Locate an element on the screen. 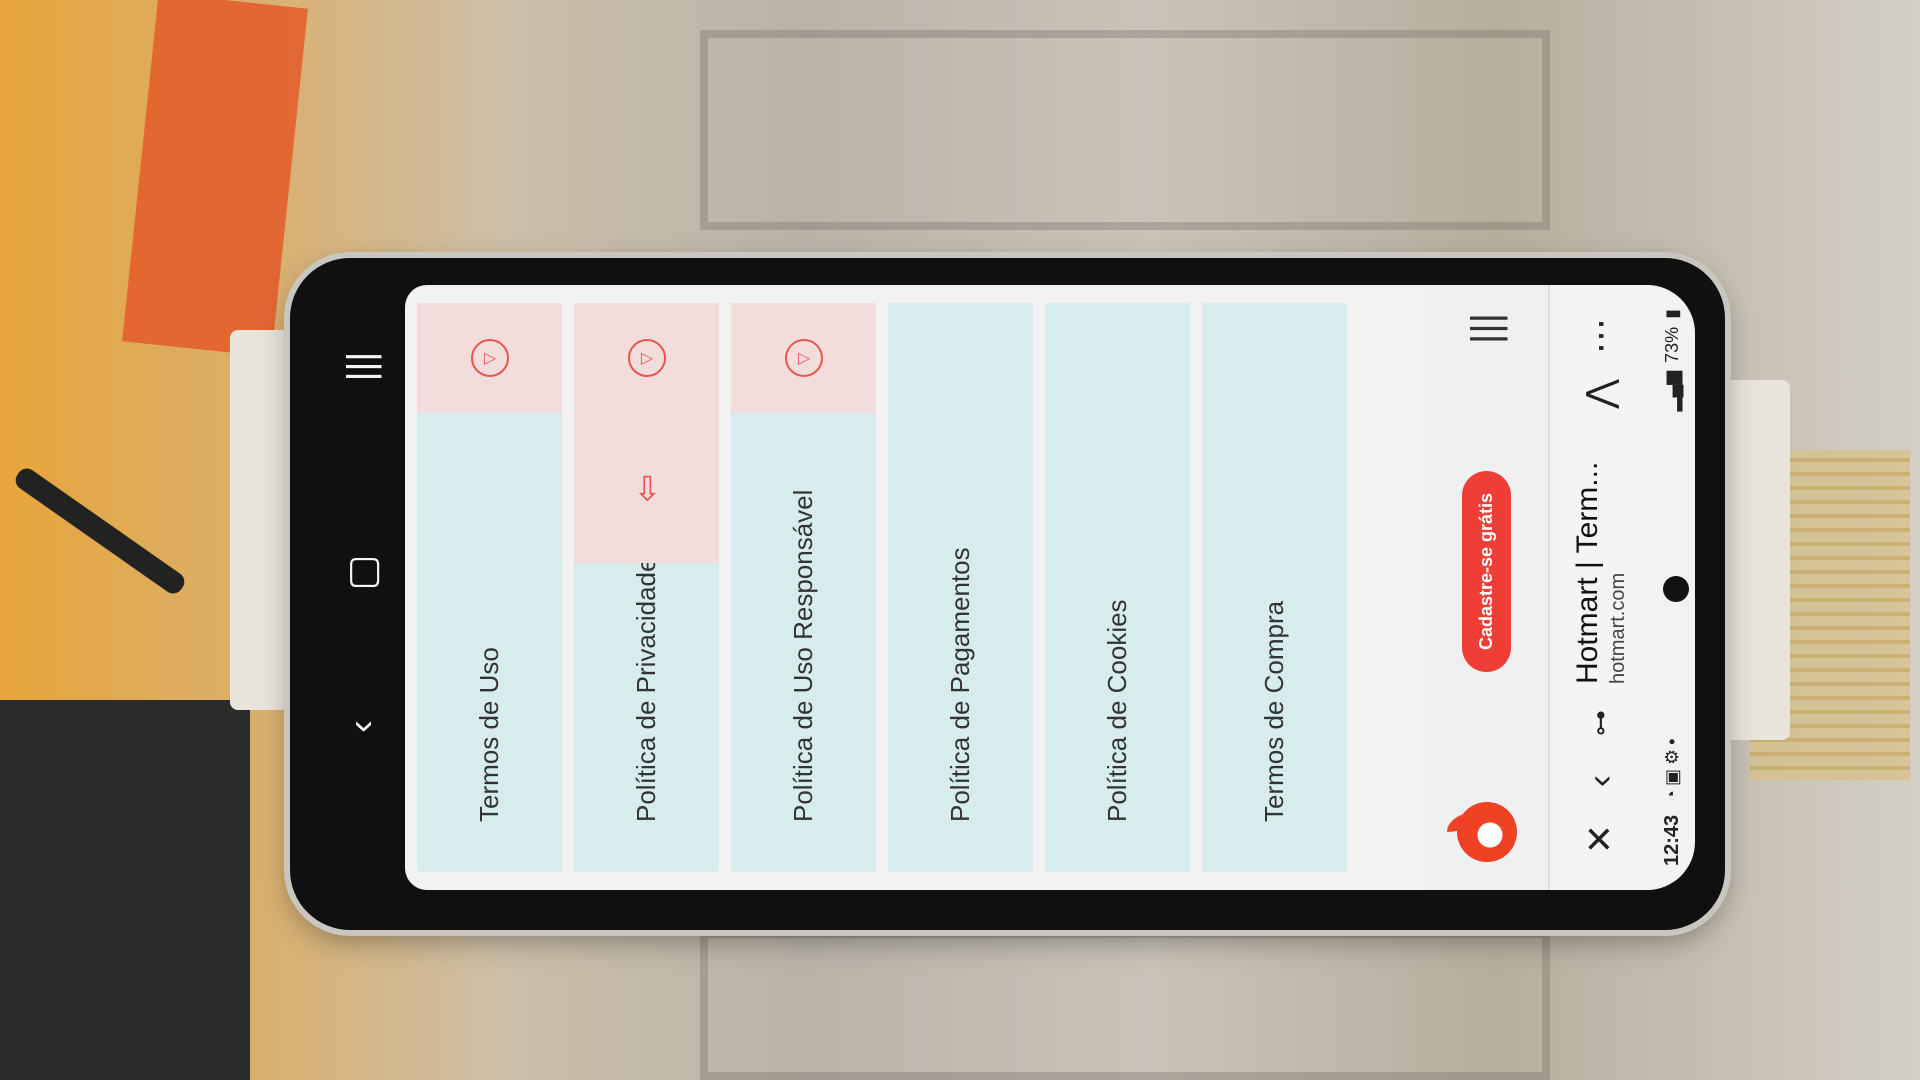 The width and height of the screenshot is (1920, 1080). android-nav-bar: ||| ▢ ‹ is located at coordinates (362, 587).